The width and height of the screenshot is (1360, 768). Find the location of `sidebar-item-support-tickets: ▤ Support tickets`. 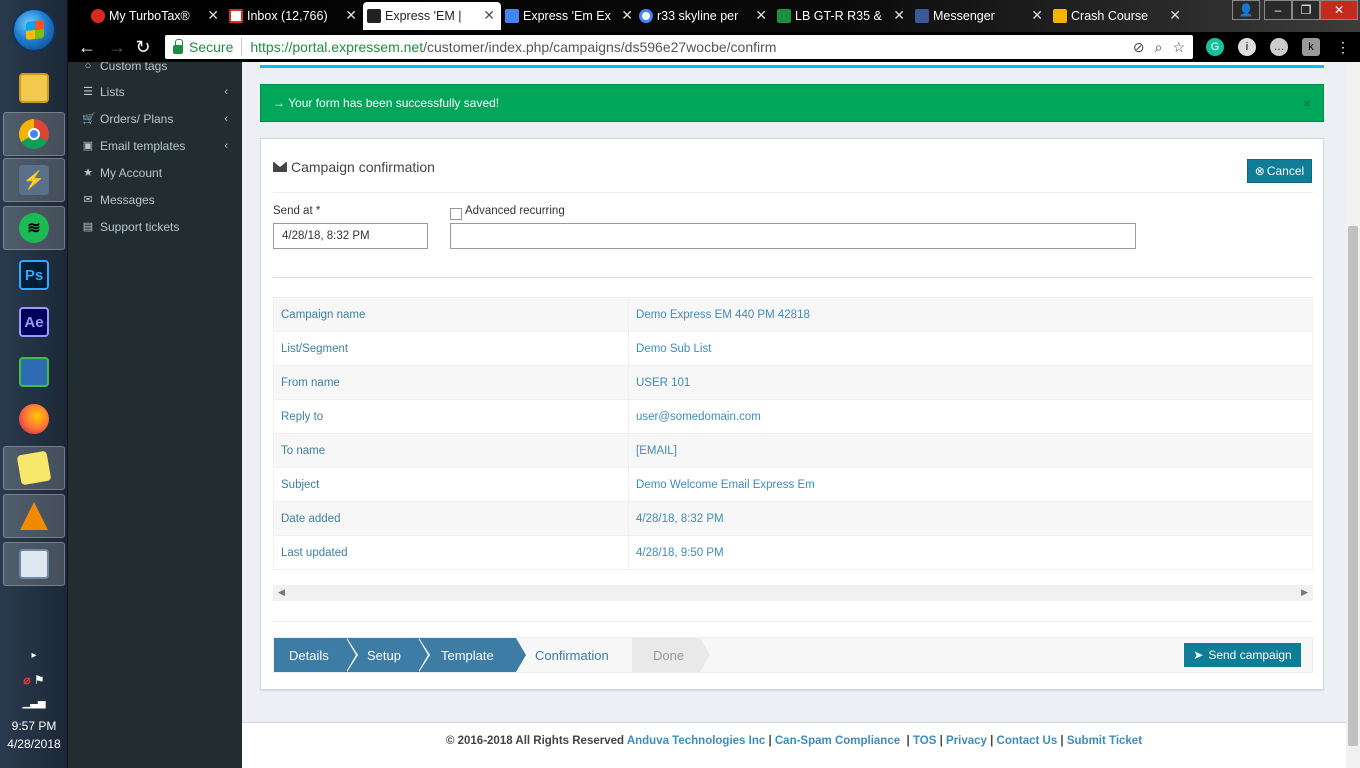

sidebar-item-support-tickets: ▤ Support tickets is located at coordinates (155, 226).